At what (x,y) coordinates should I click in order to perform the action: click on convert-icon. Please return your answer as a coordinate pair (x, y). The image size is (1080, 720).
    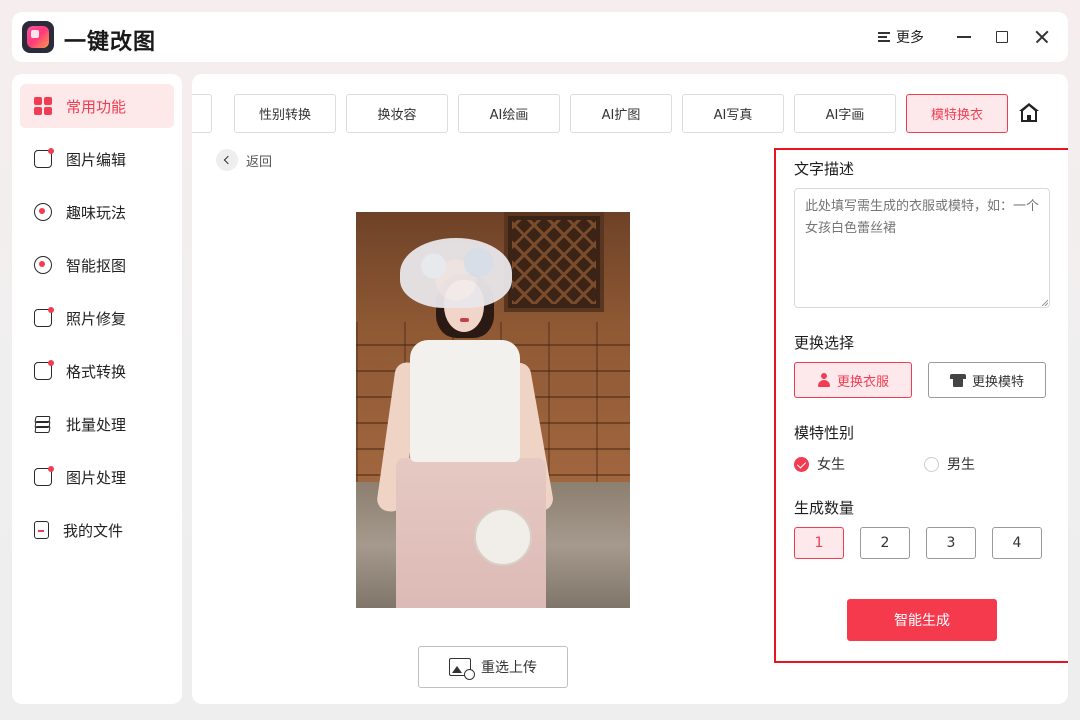
    Looking at the image, I should click on (44, 370).